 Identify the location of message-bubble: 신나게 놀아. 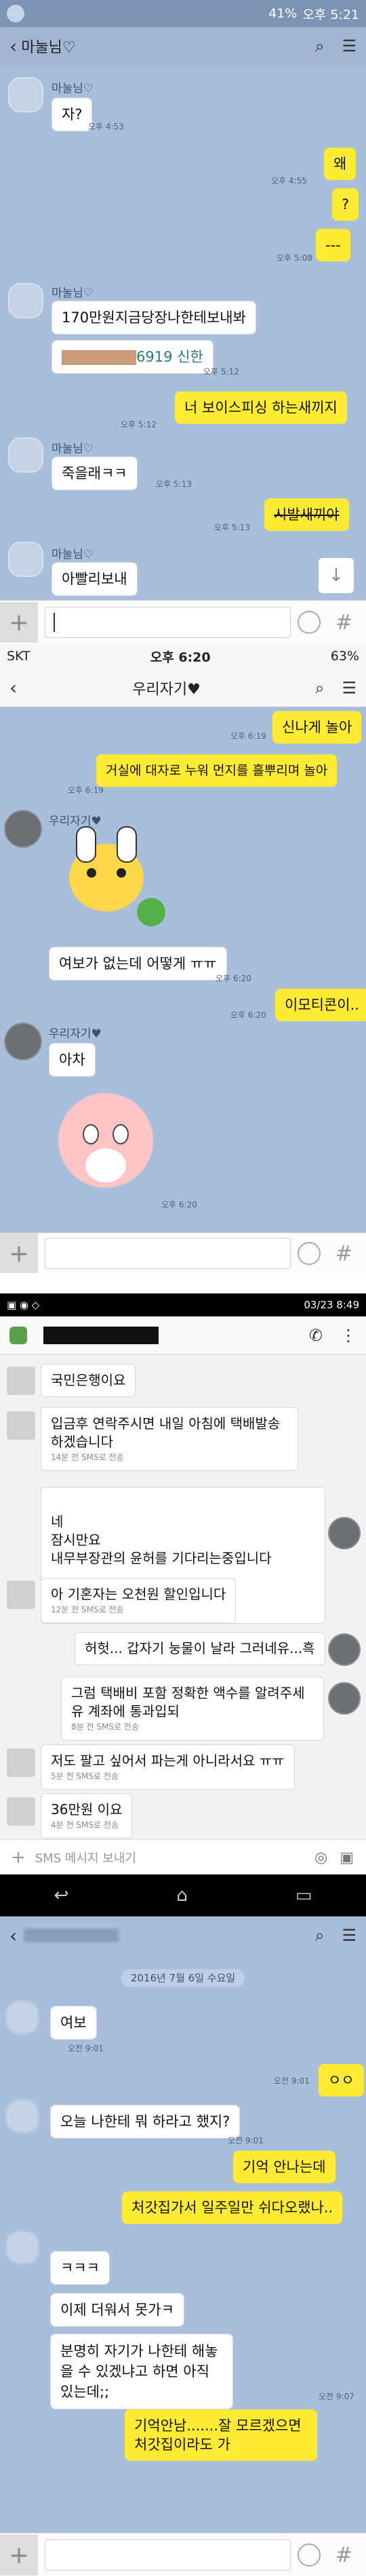
(317, 727).